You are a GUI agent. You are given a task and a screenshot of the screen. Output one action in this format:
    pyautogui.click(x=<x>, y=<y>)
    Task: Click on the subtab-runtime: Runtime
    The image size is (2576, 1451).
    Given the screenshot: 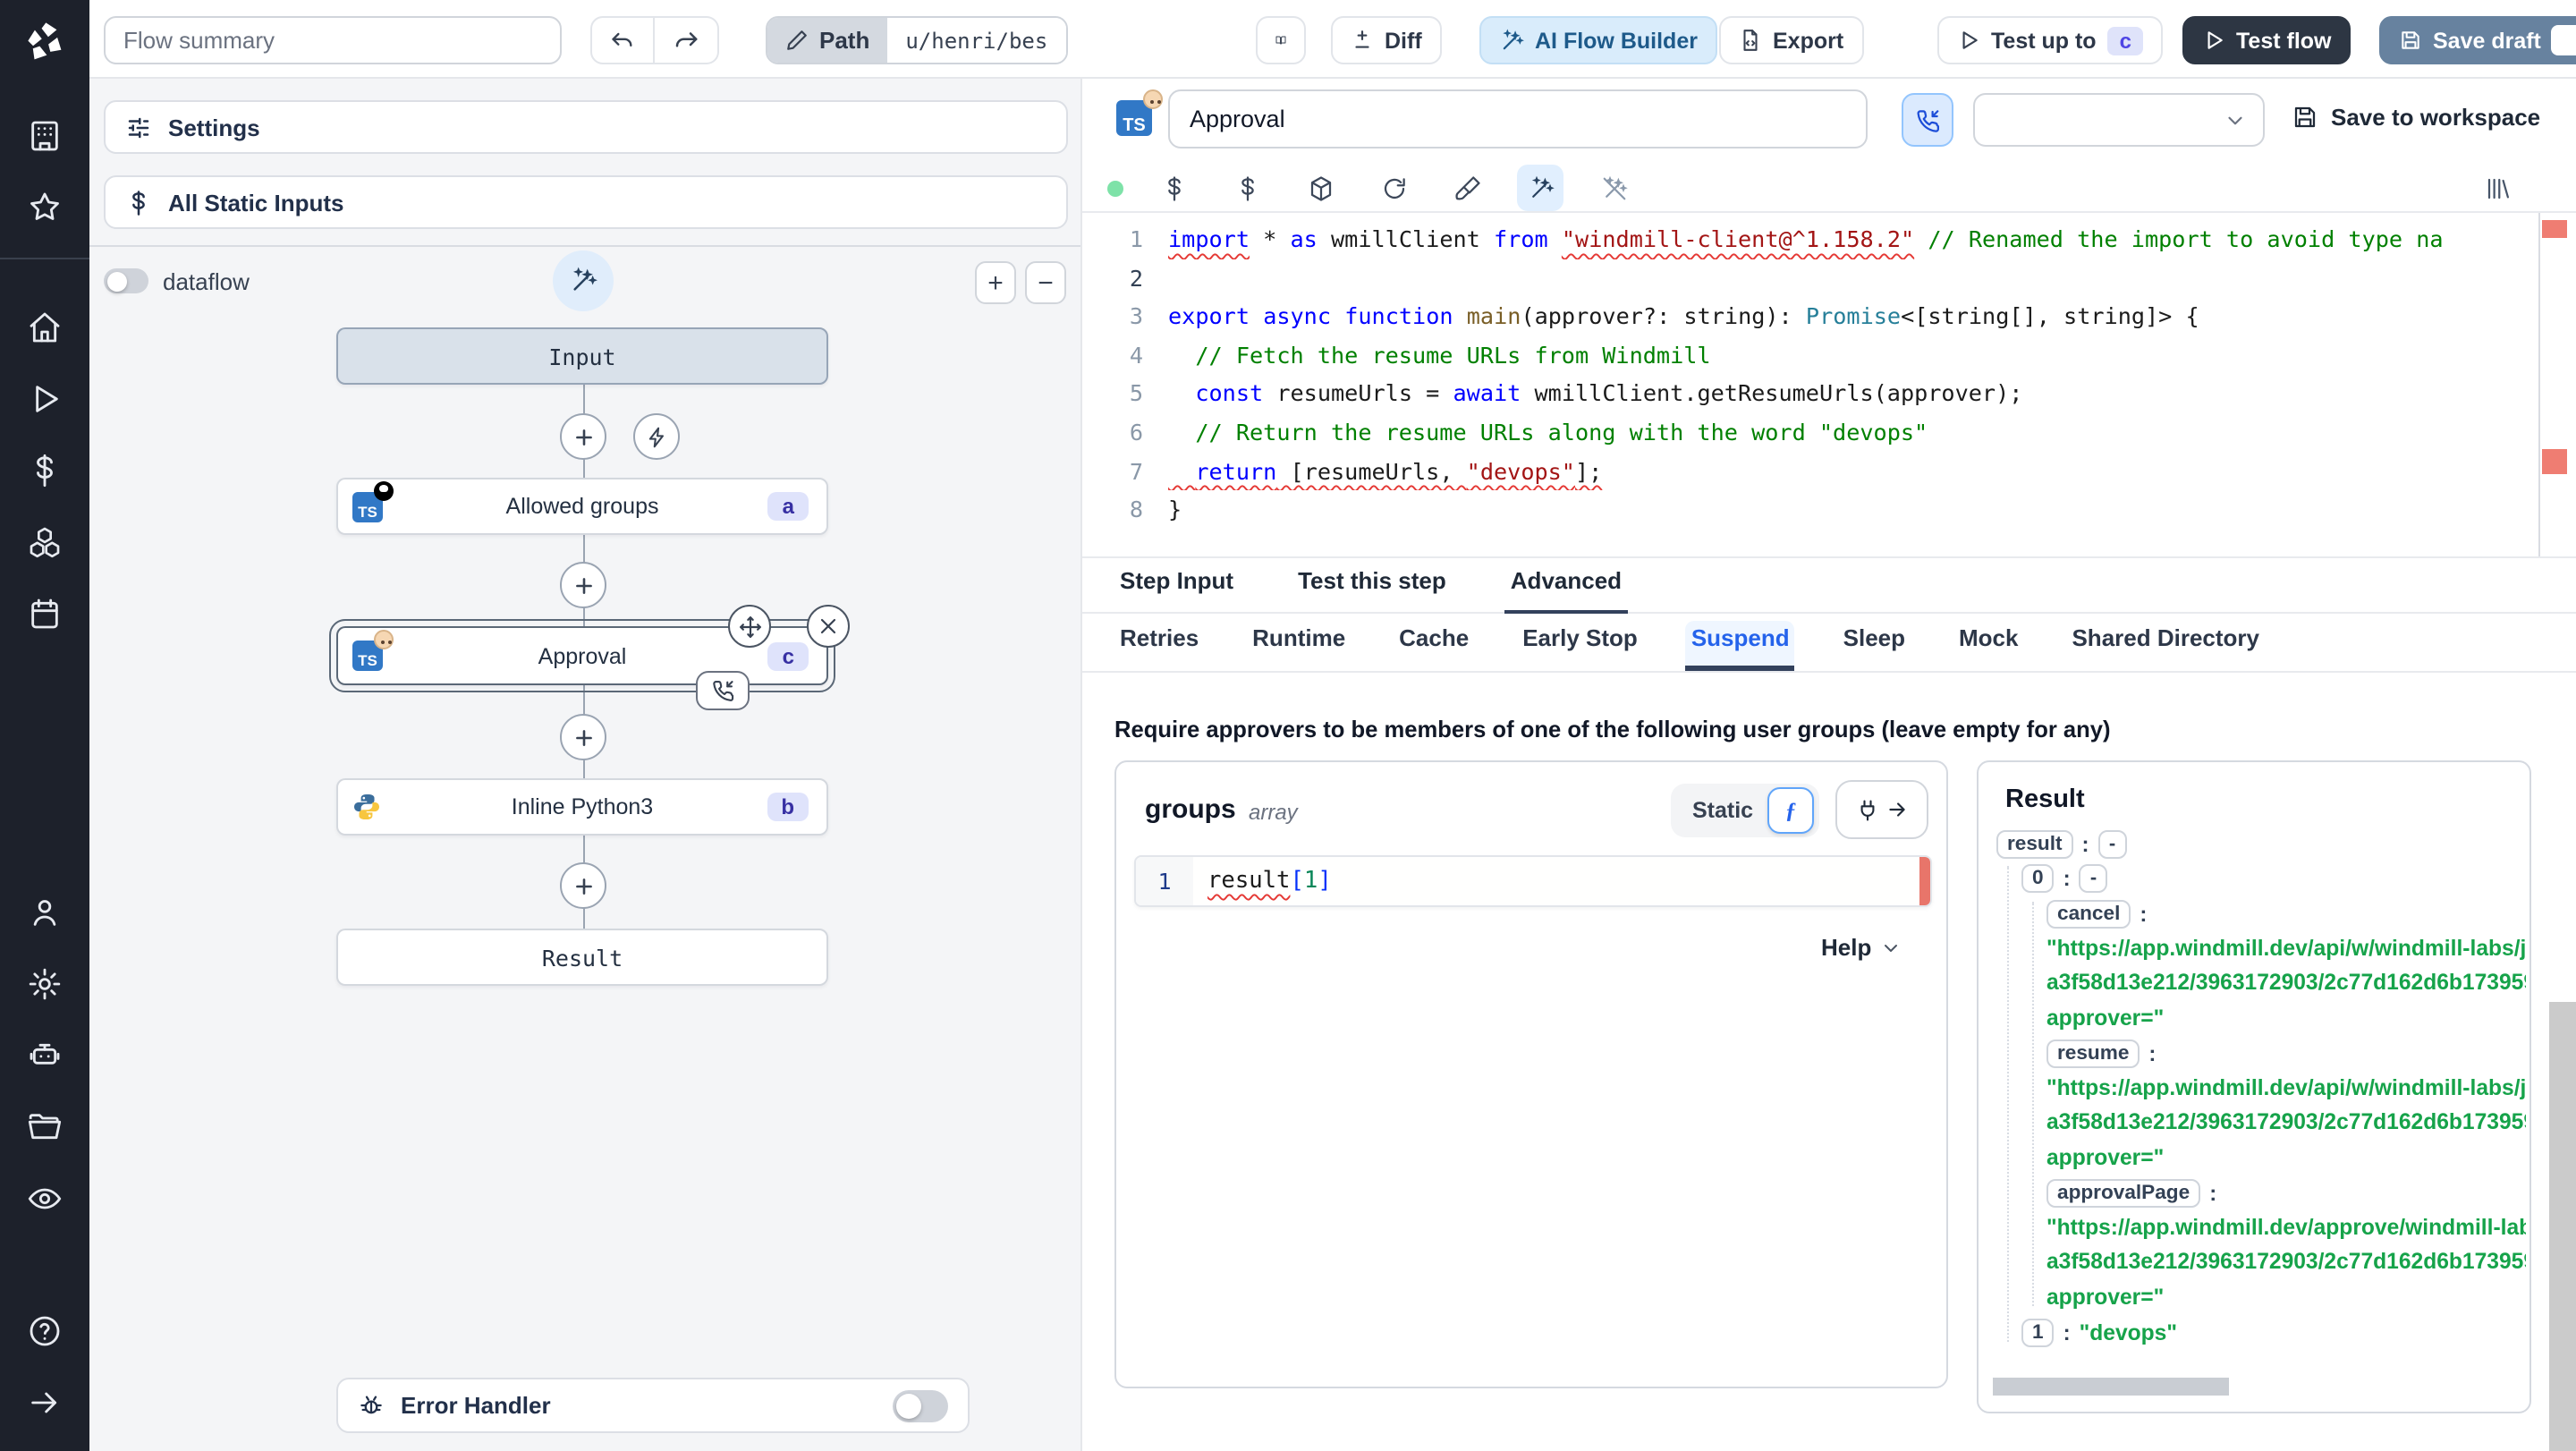 What is the action you would take?
    pyautogui.click(x=1299, y=646)
    